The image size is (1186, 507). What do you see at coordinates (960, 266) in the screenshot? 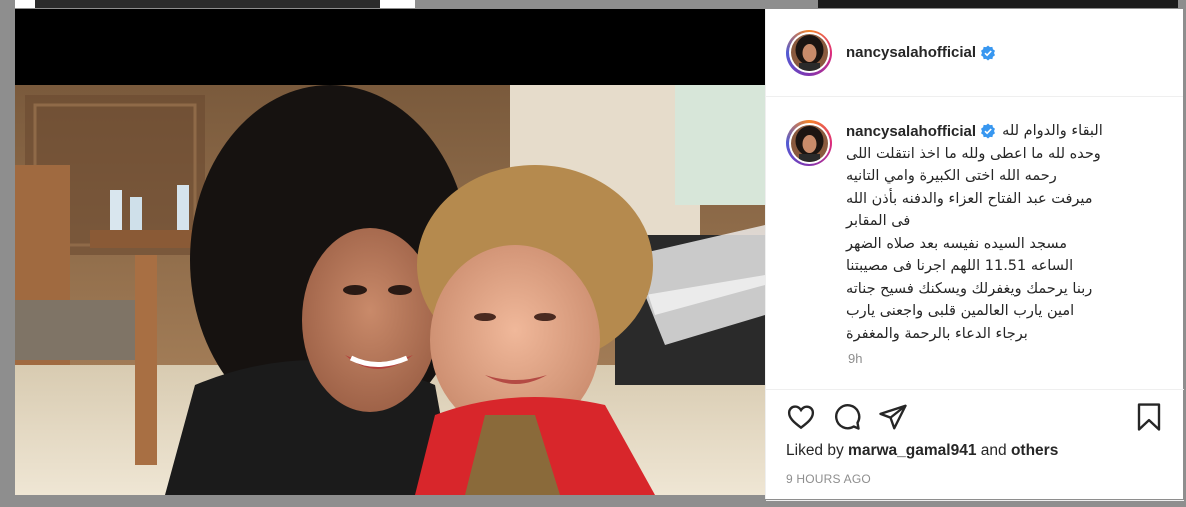
I see `caption-line: الساعه 11.51 اللهم اجرنا فى مصيبتنا` at bounding box center [960, 266].